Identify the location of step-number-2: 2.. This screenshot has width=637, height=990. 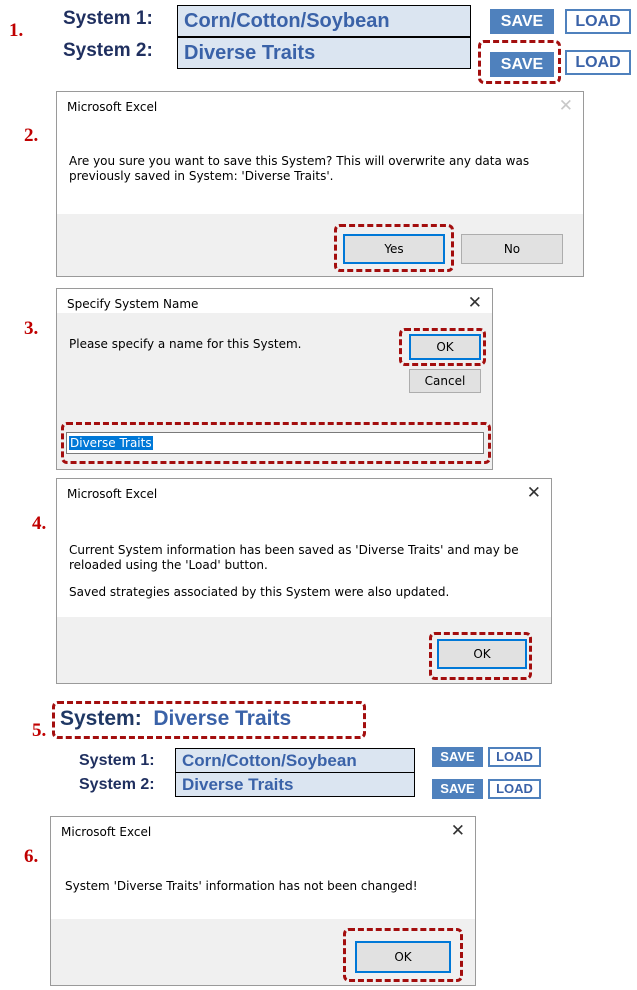
(31, 135).